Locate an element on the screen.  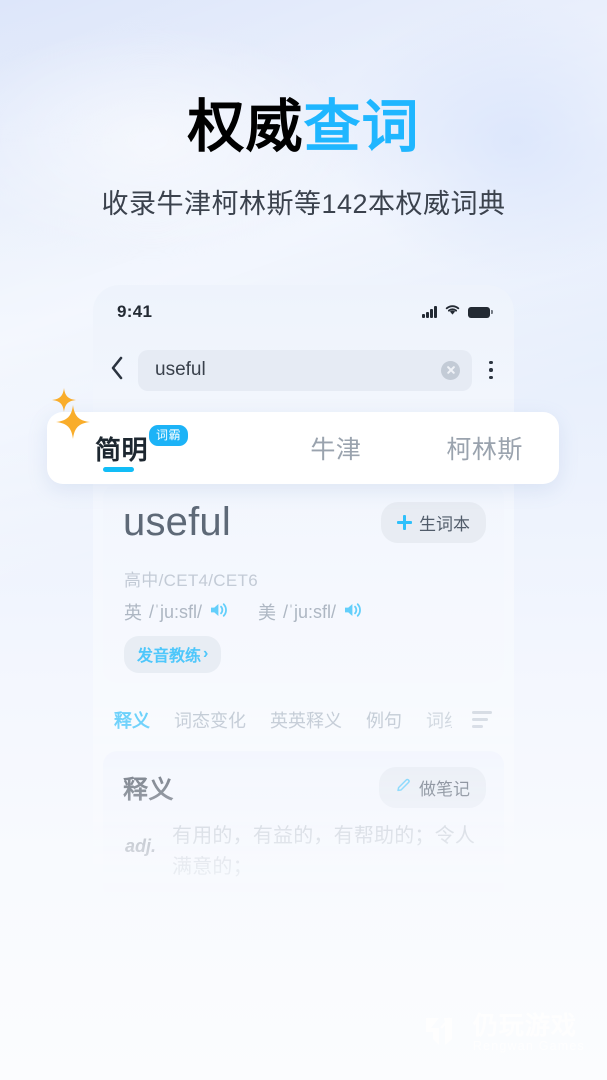
part-of-speech: adj. is located at coordinates (141, 846).